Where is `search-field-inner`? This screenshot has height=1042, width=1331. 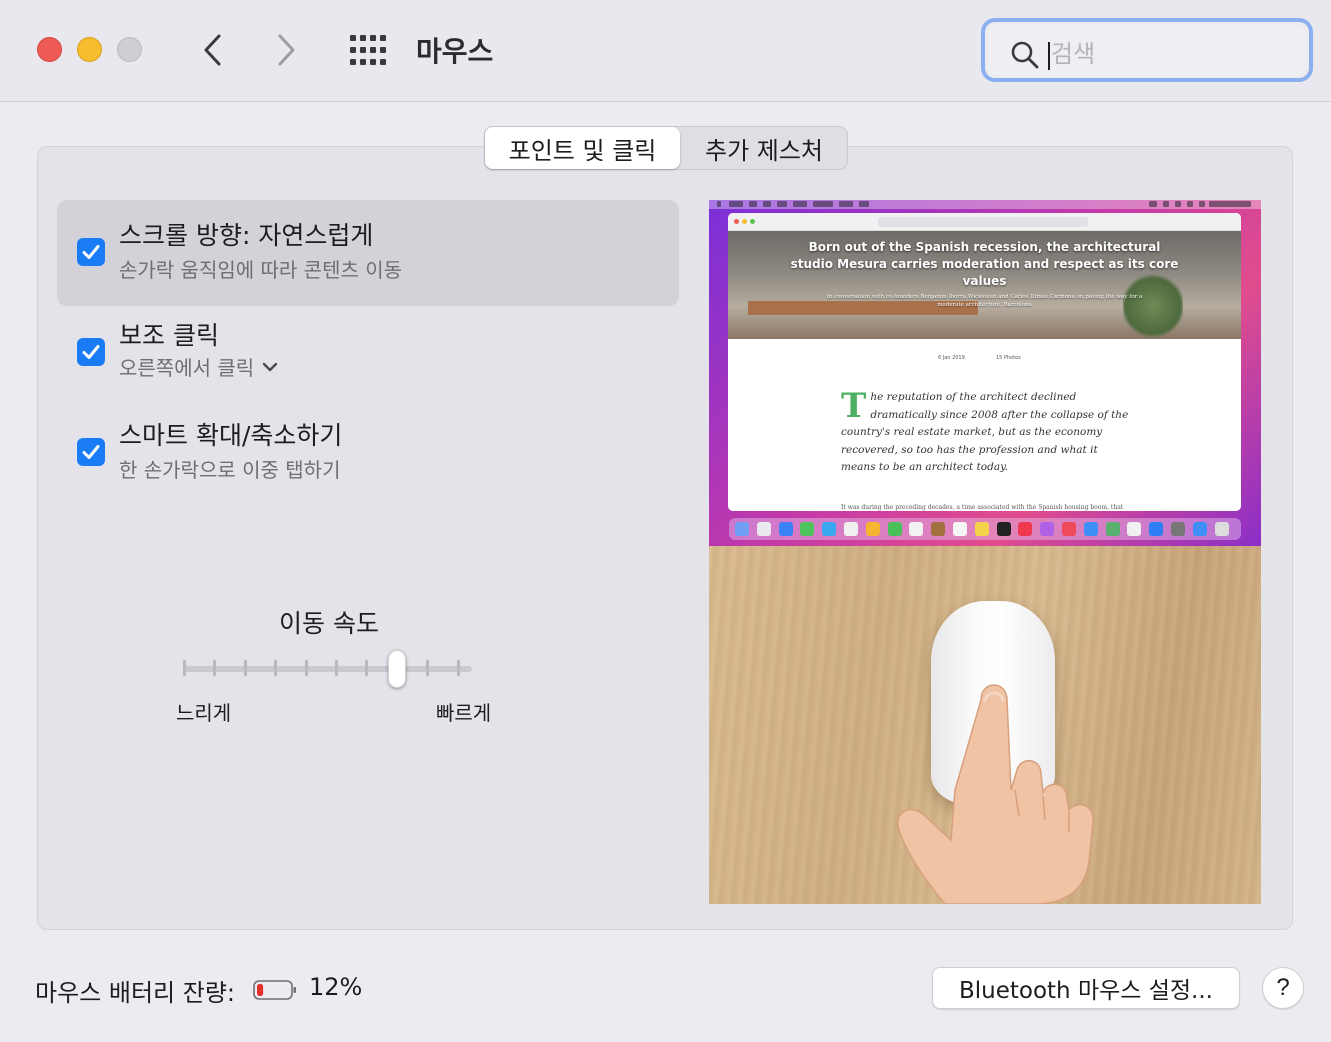
search-field-inner is located at coordinates (1147, 50).